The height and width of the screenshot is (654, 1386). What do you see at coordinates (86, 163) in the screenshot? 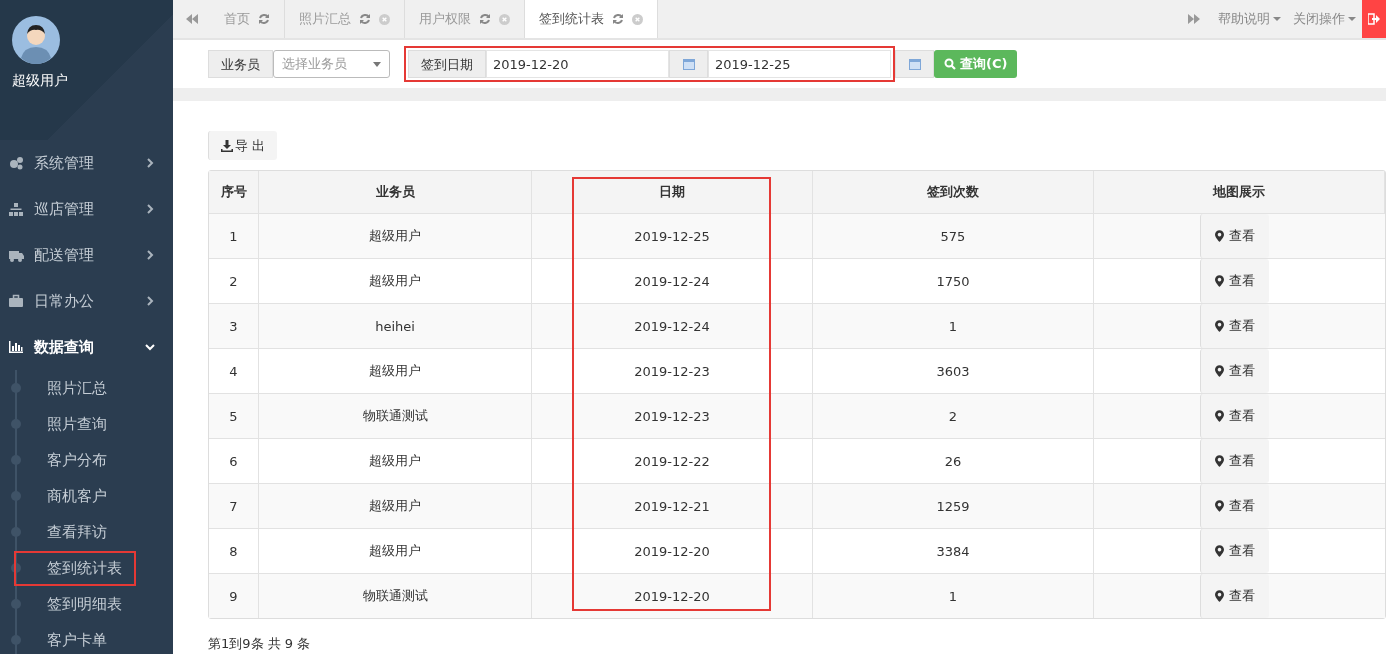
I see `menu-item: 系统管理` at bounding box center [86, 163].